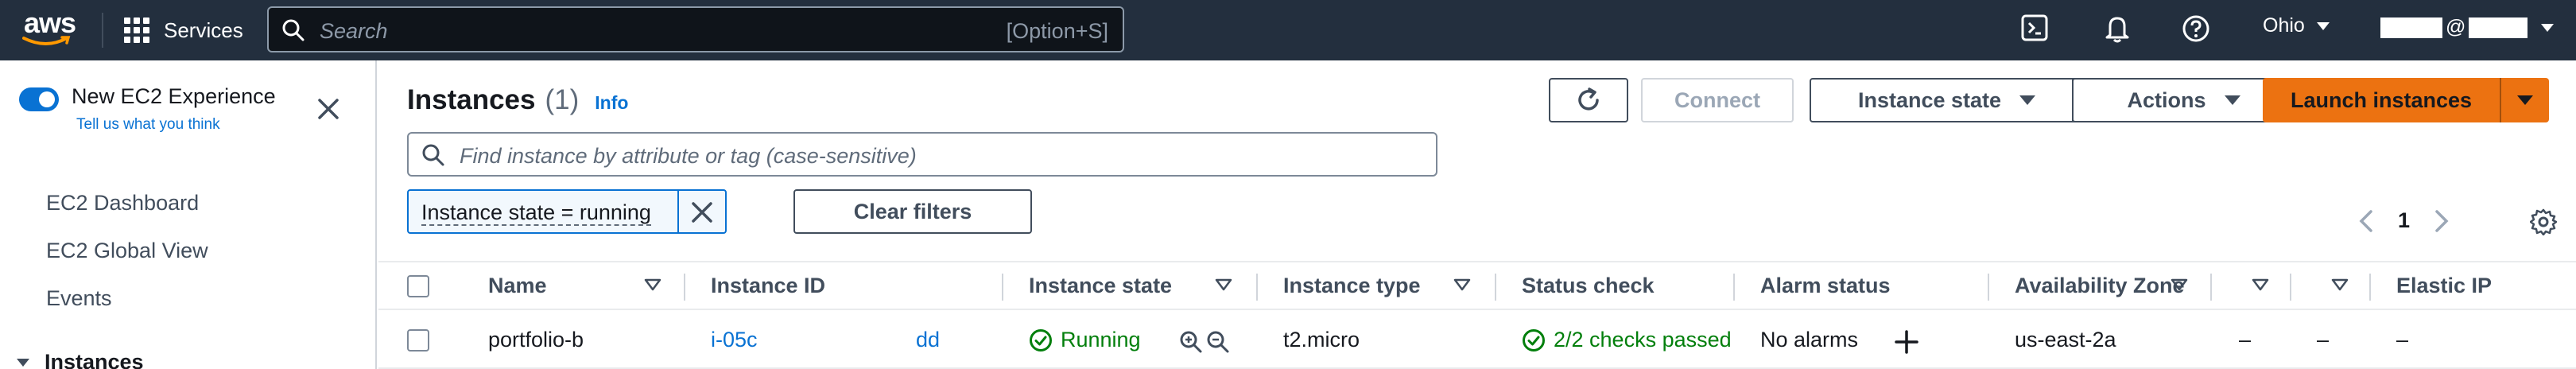  Describe the element at coordinates (1643, 340) in the screenshot. I see `status-check-text: 2/2 checks passed` at that location.